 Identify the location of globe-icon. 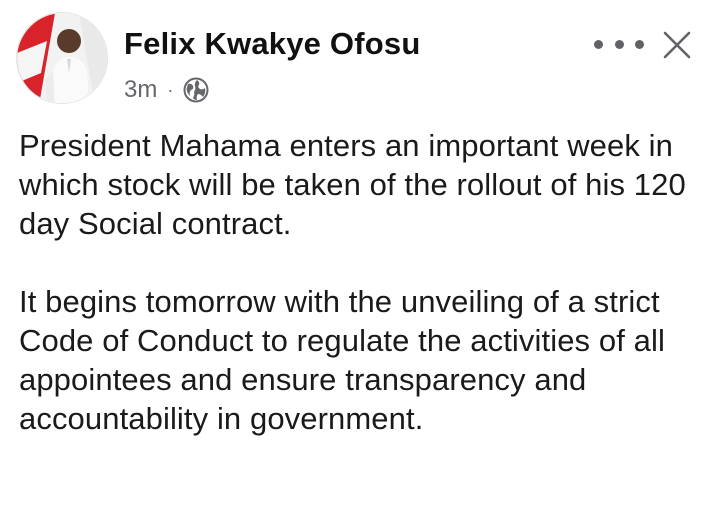
(196, 90).